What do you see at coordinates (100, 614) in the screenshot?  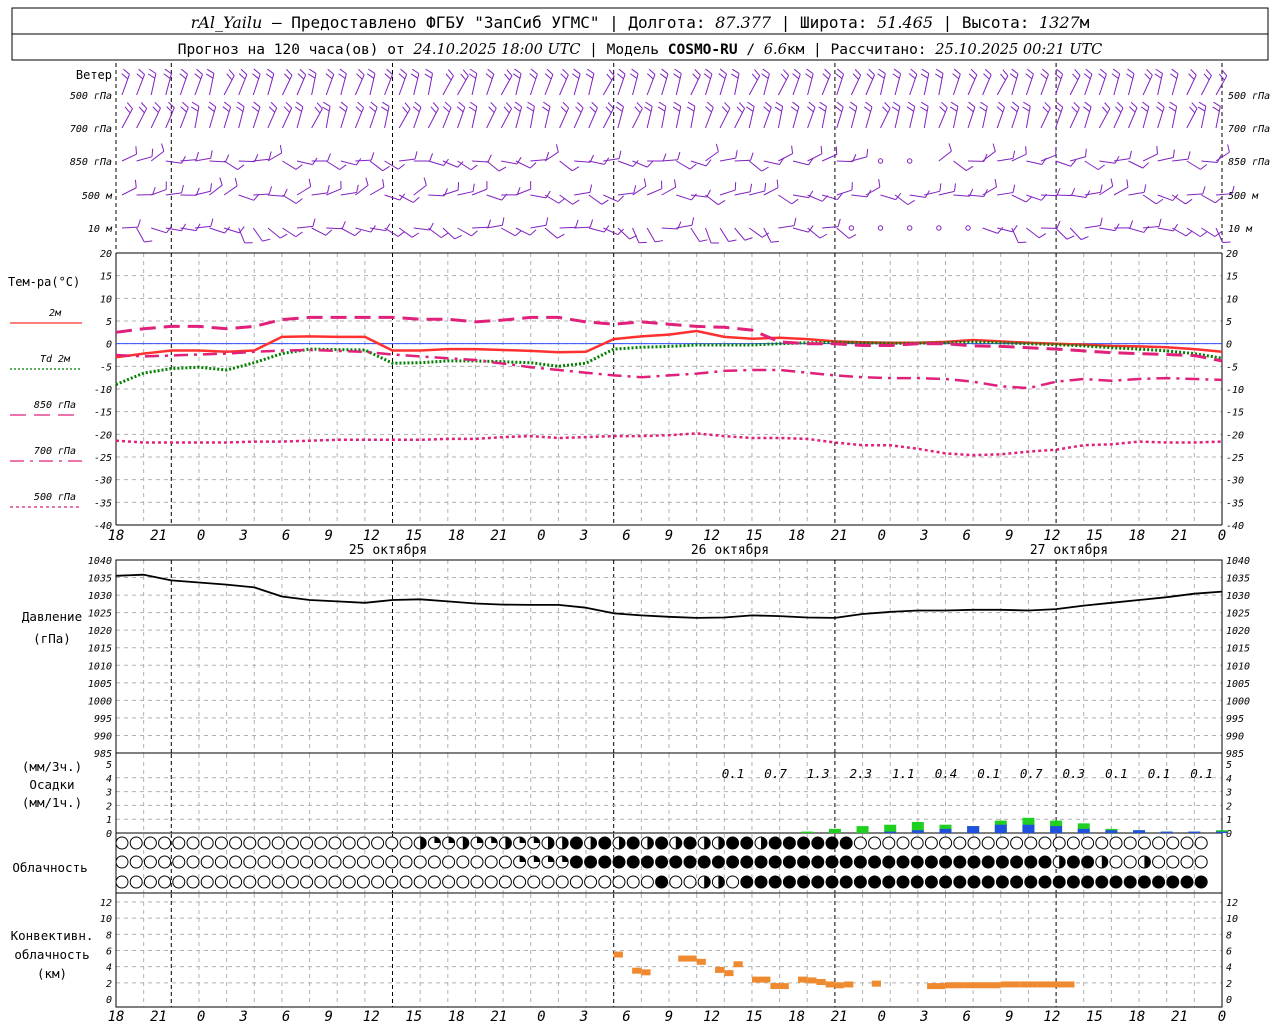 I see `press-ytick-left-3: 1025` at bounding box center [100, 614].